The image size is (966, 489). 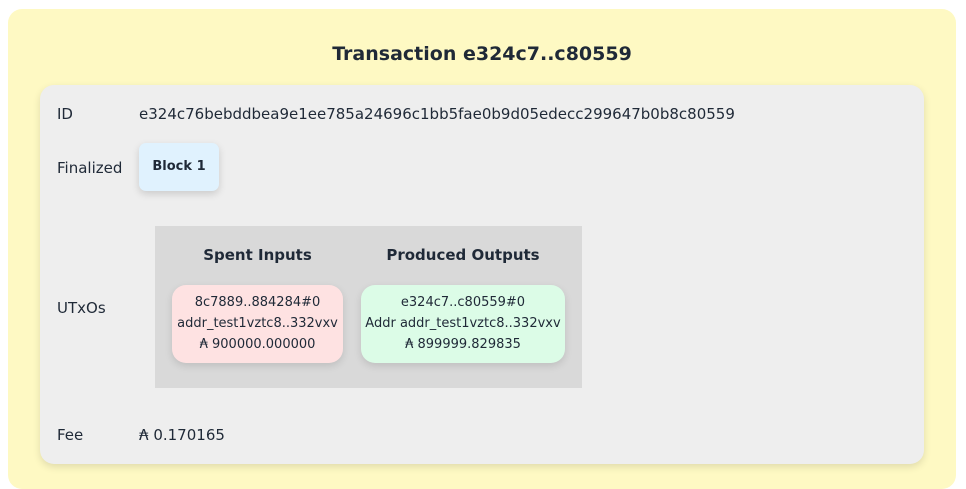 What do you see at coordinates (189, 435) in the screenshot?
I see `fee-amount: 0.170165` at bounding box center [189, 435].